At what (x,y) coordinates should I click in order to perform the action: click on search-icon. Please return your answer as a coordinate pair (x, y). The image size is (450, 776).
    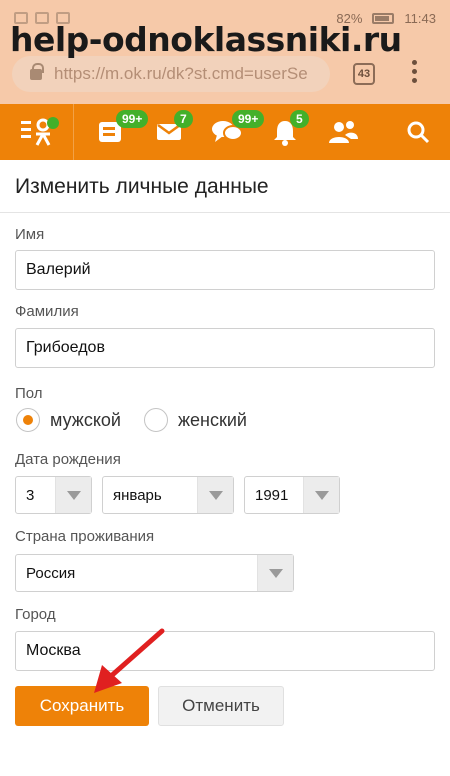
    Looking at the image, I should click on (418, 132).